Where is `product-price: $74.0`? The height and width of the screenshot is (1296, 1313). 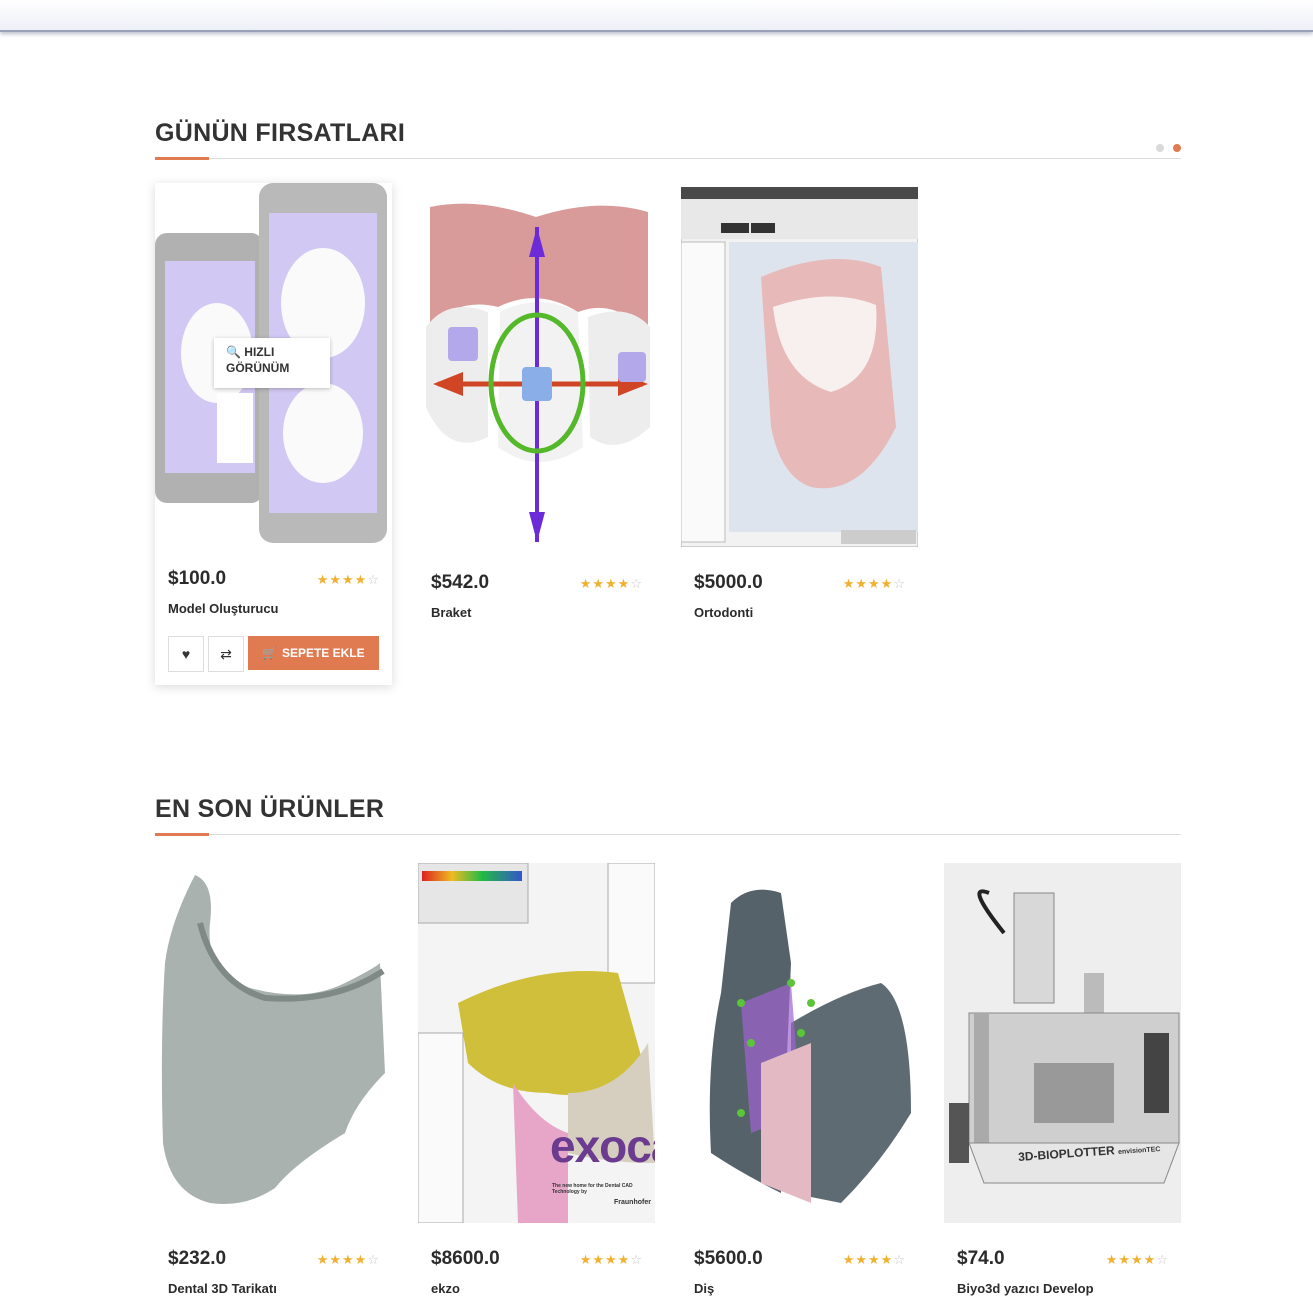
product-price: $74.0 is located at coordinates (981, 1258).